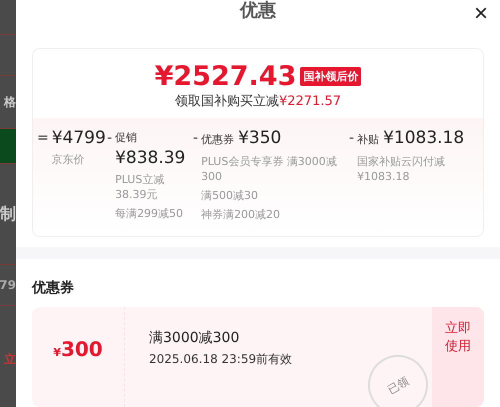 This screenshot has width=500, height=407. Describe the element at coordinates (368, 140) in the screenshot. I see `term-label: 补贴` at that location.